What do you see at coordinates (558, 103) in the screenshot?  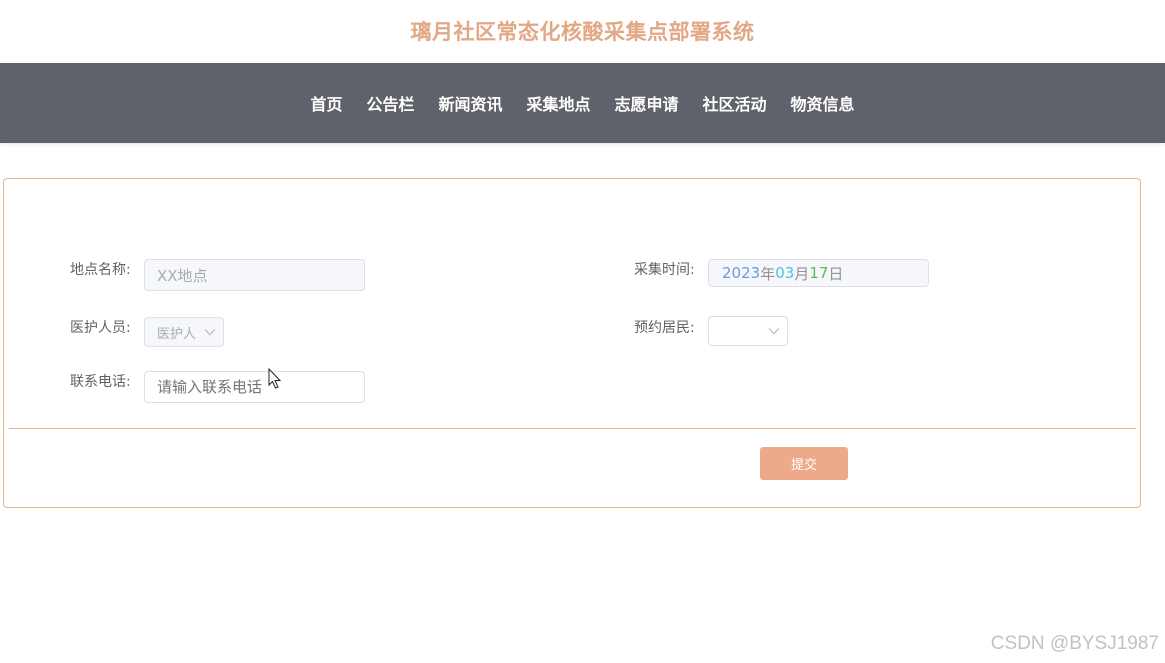 I see `nav-item-collection-sites: 采集地点` at bounding box center [558, 103].